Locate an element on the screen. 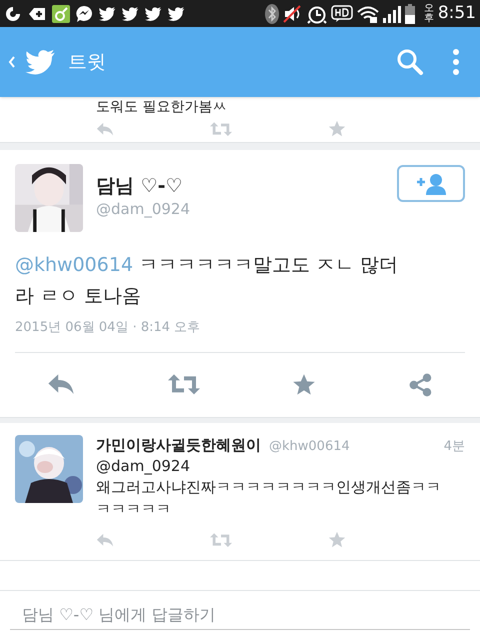 The image size is (480, 640). add-user-icon is located at coordinates (431, 183).